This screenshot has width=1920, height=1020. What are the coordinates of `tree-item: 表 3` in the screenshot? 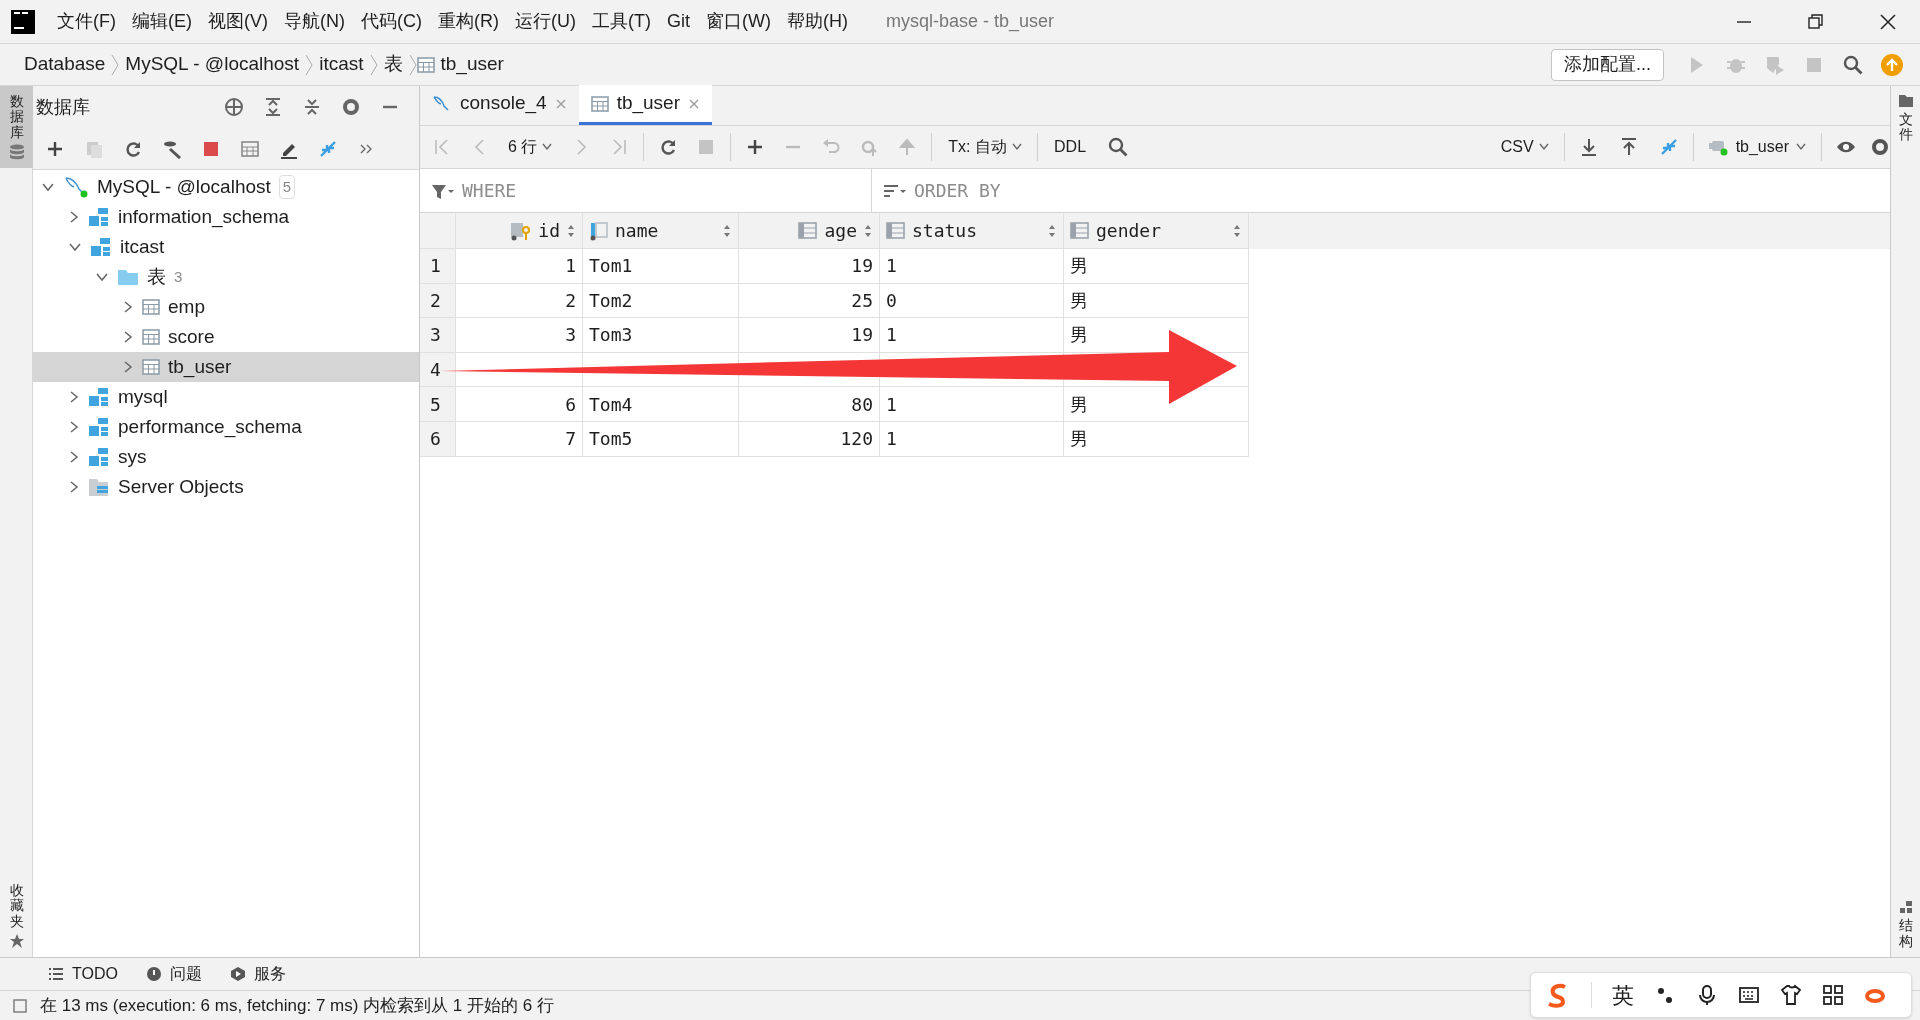 It's located at (226, 277).